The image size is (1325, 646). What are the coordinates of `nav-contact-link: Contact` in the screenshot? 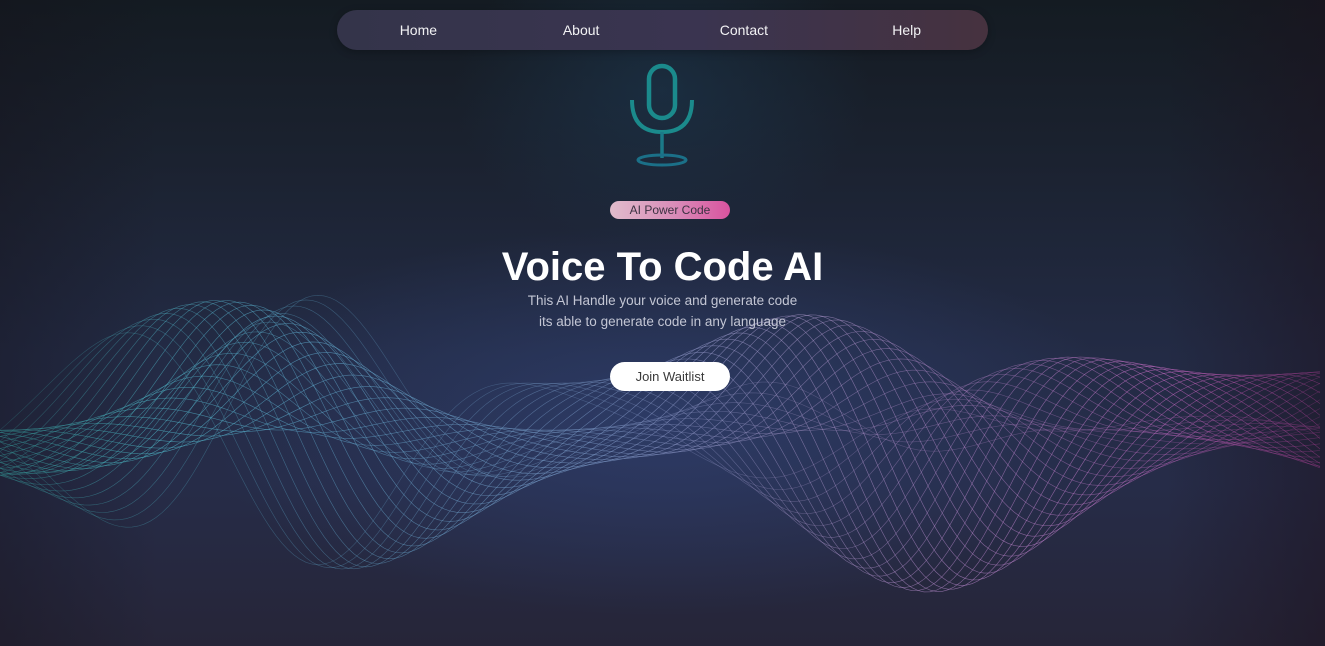 It's located at (744, 30).